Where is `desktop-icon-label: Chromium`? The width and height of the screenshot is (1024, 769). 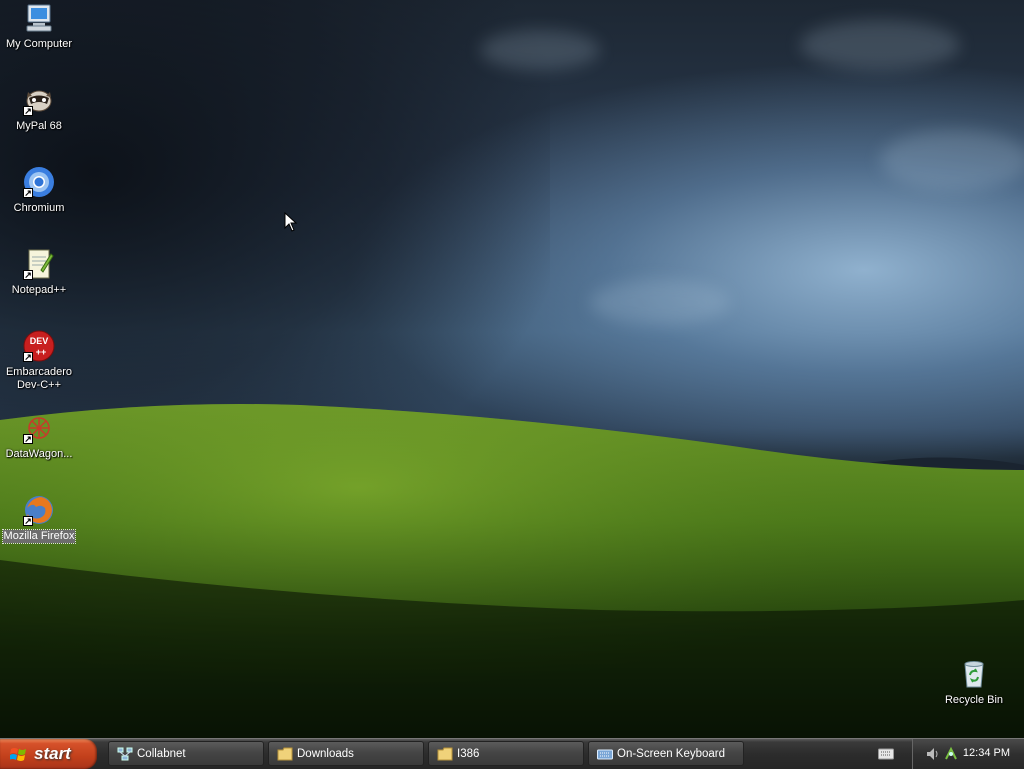
desktop-icon-label: Chromium is located at coordinates (39, 208).